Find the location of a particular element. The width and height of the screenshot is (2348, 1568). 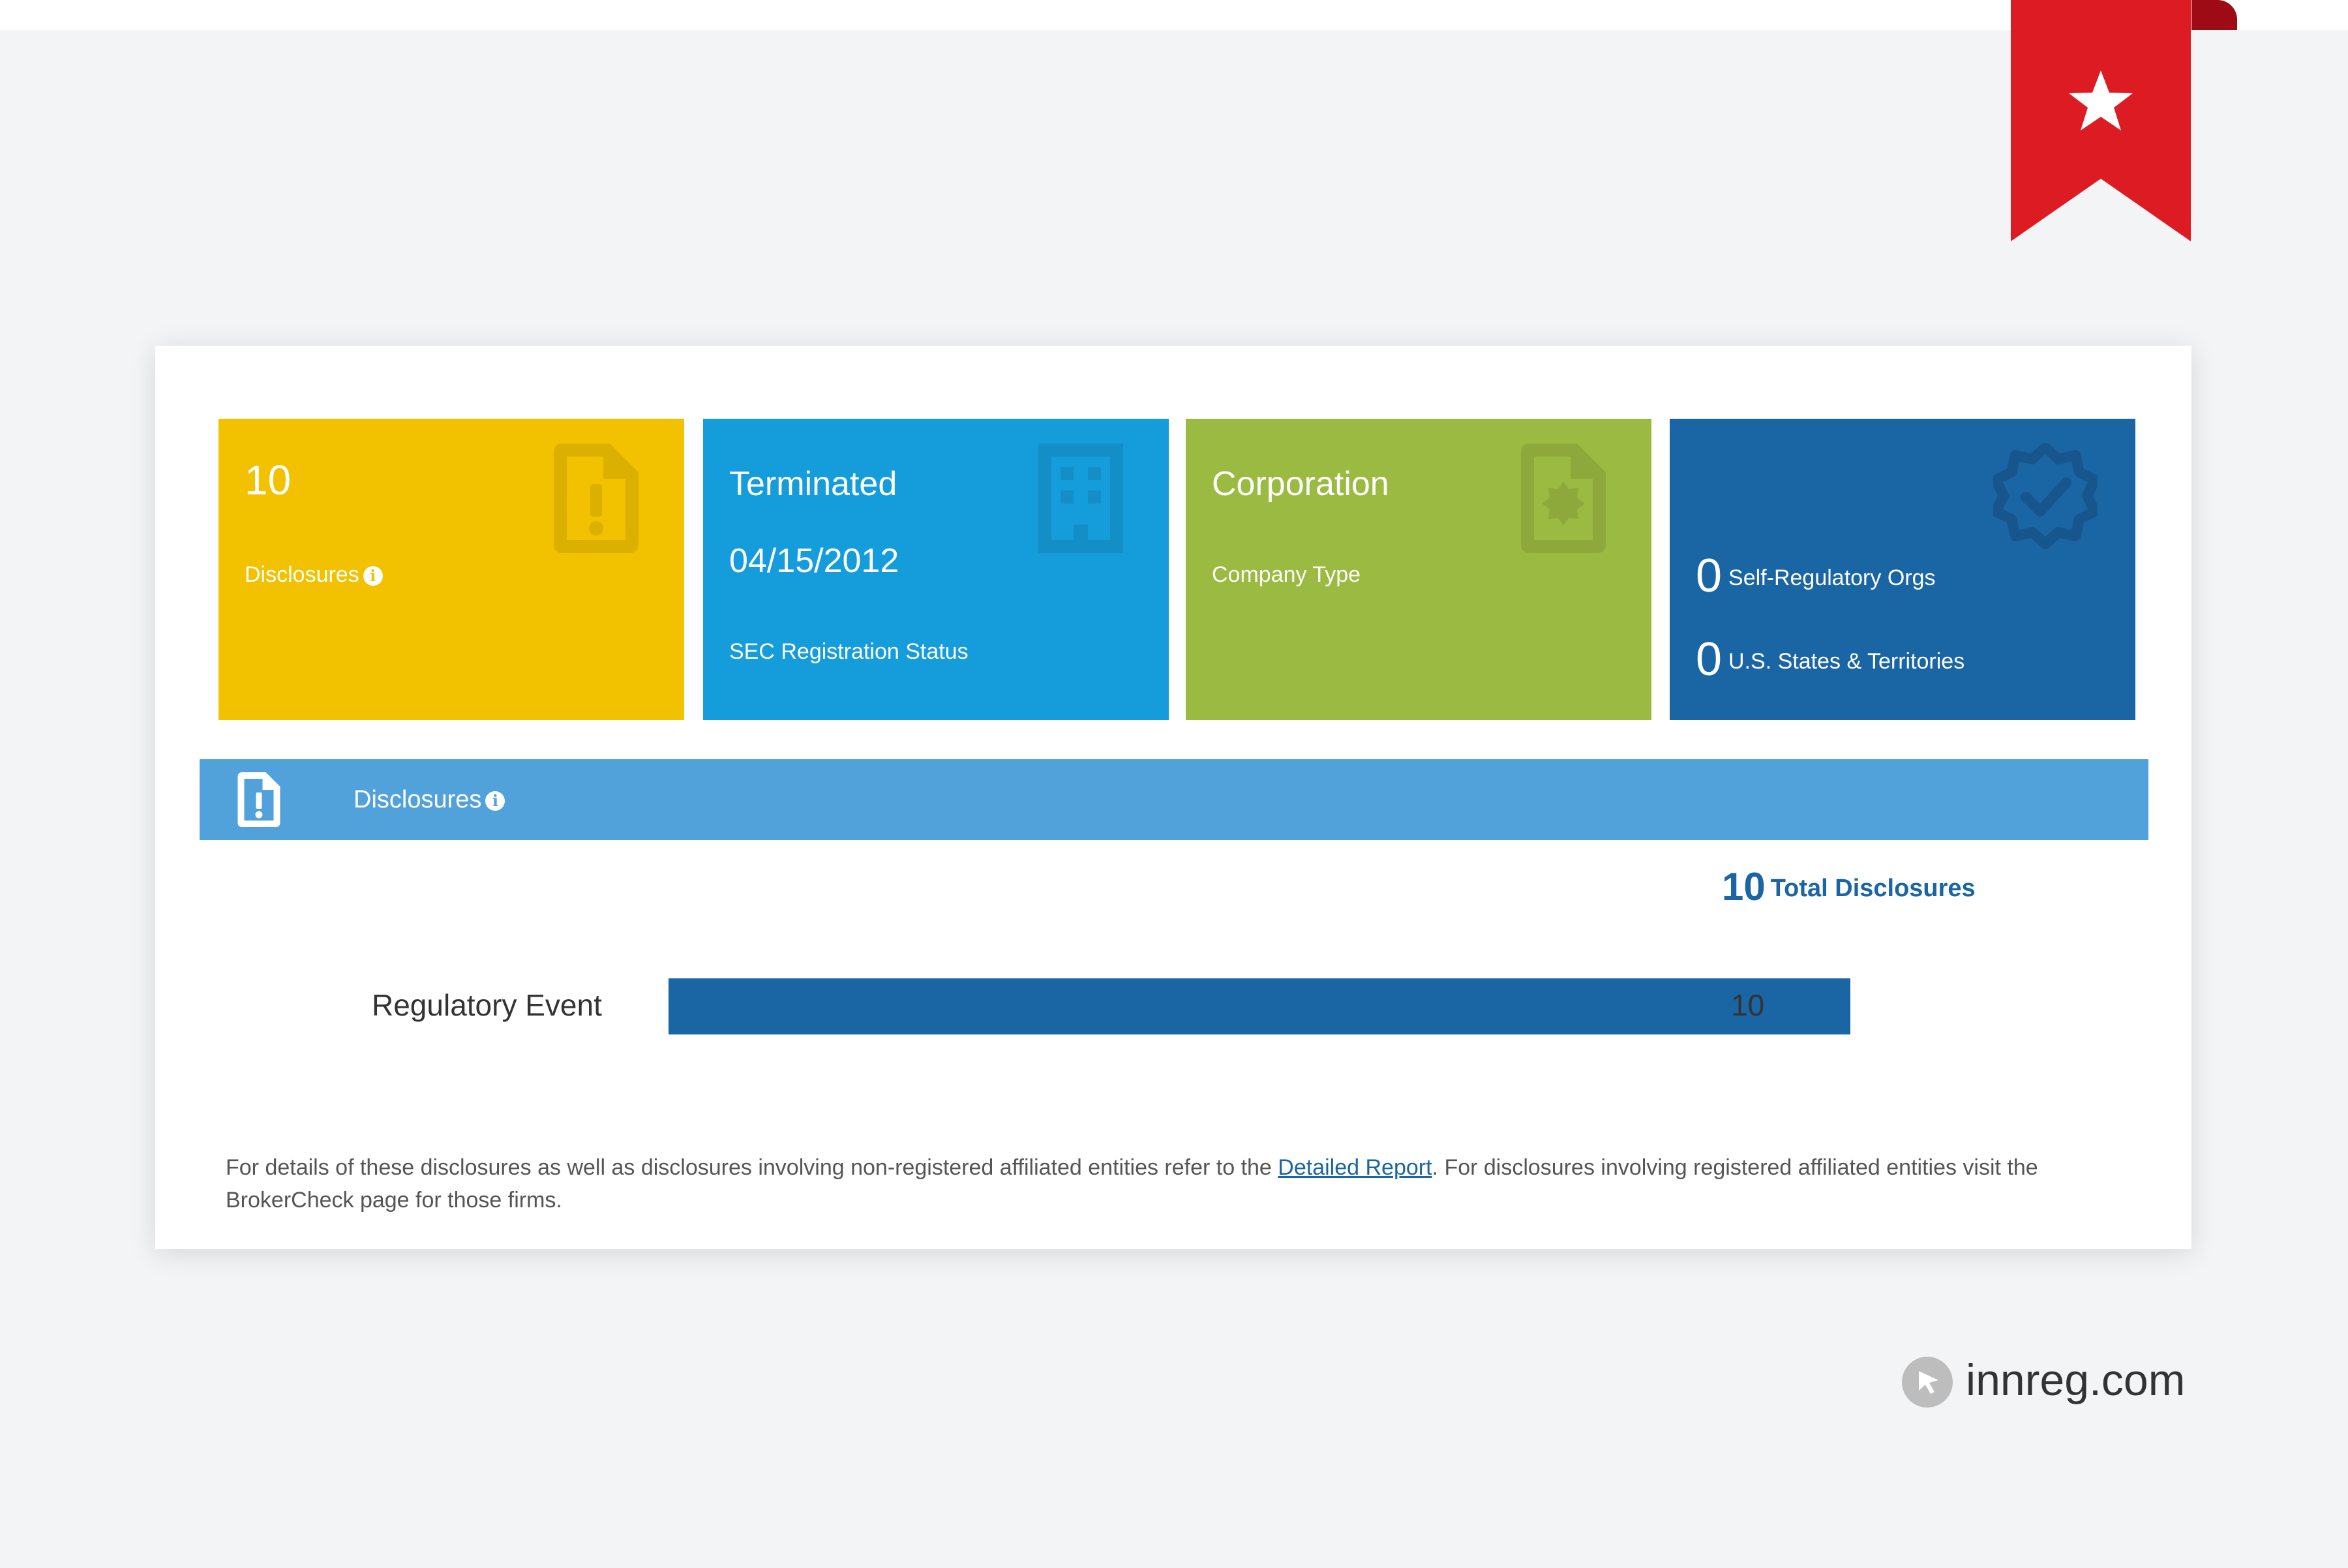

disclosures-section-header: Disclosures i is located at coordinates (1174, 799).